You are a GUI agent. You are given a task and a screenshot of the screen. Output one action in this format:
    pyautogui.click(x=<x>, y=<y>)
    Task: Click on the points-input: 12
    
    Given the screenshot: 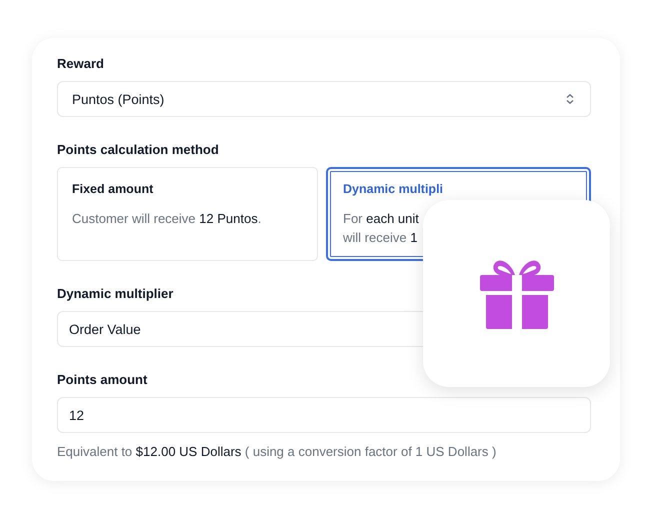 What is the action you would take?
    pyautogui.click(x=324, y=415)
    